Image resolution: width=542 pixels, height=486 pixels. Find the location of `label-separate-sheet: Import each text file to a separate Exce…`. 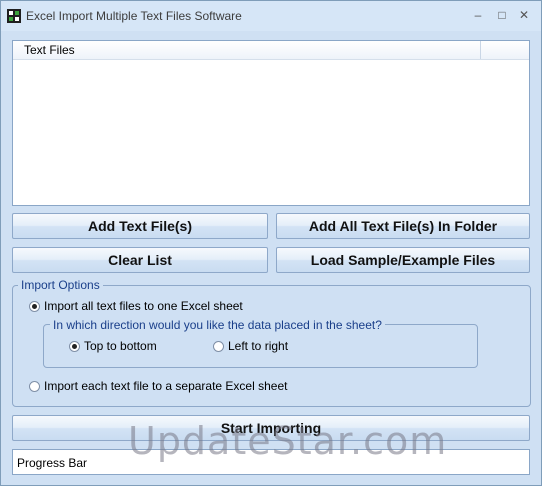

label-separate-sheet: Import each text file to a separate Exce… is located at coordinates (165, 386).